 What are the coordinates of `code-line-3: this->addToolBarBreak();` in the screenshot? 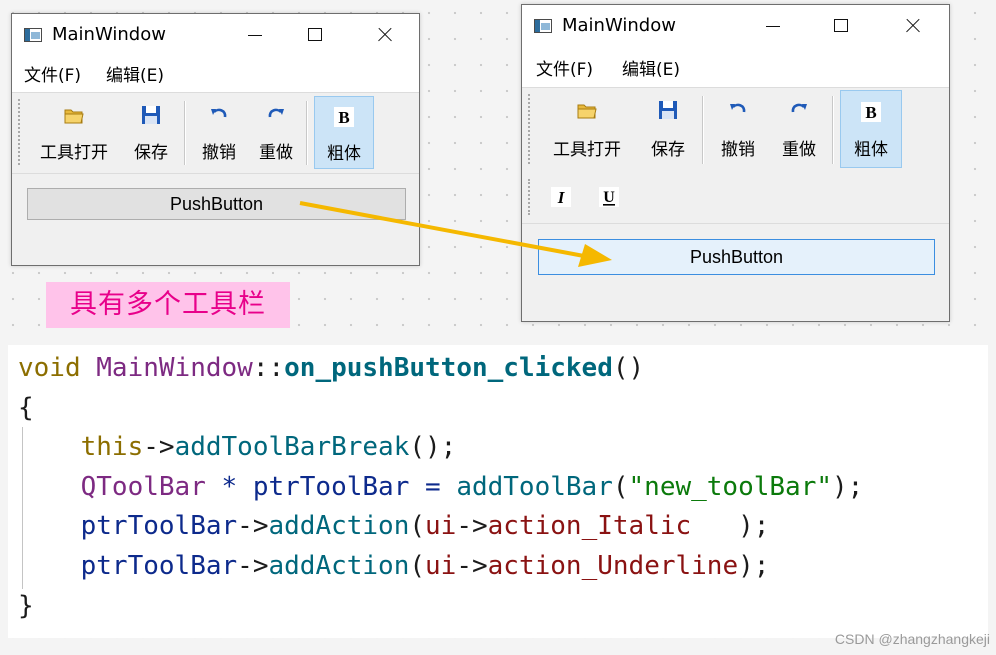 It's located at (268, 447).